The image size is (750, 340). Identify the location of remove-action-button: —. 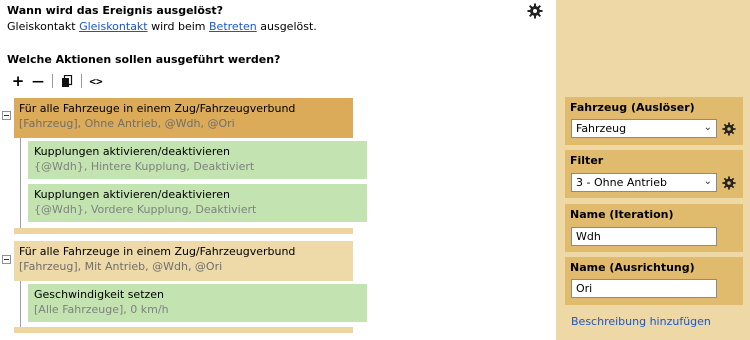
(38, 81).